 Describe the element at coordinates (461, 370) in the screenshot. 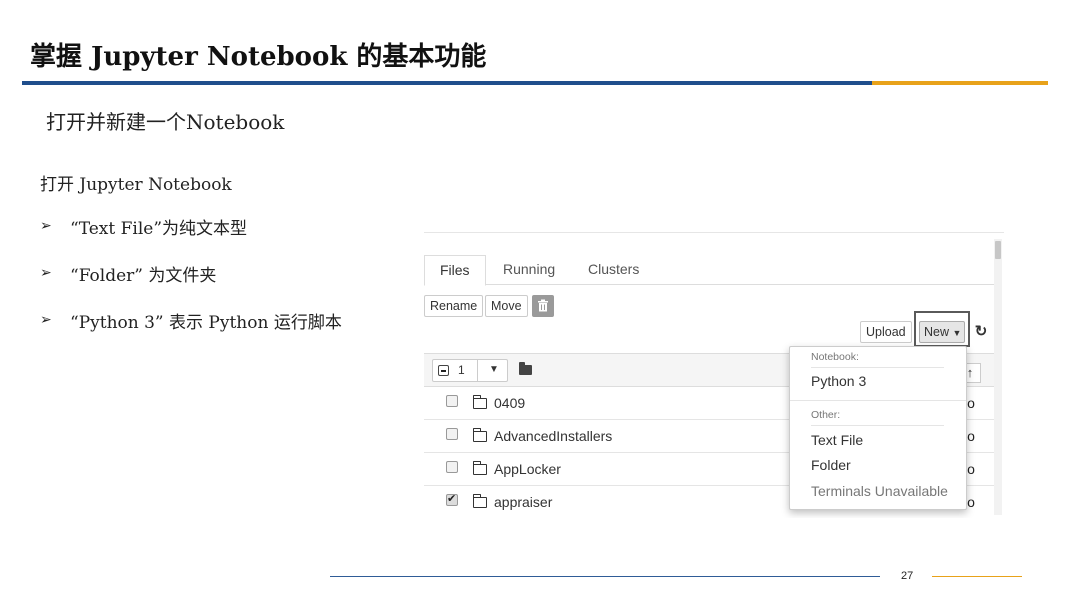

I see `selected-count: 1` at that location.